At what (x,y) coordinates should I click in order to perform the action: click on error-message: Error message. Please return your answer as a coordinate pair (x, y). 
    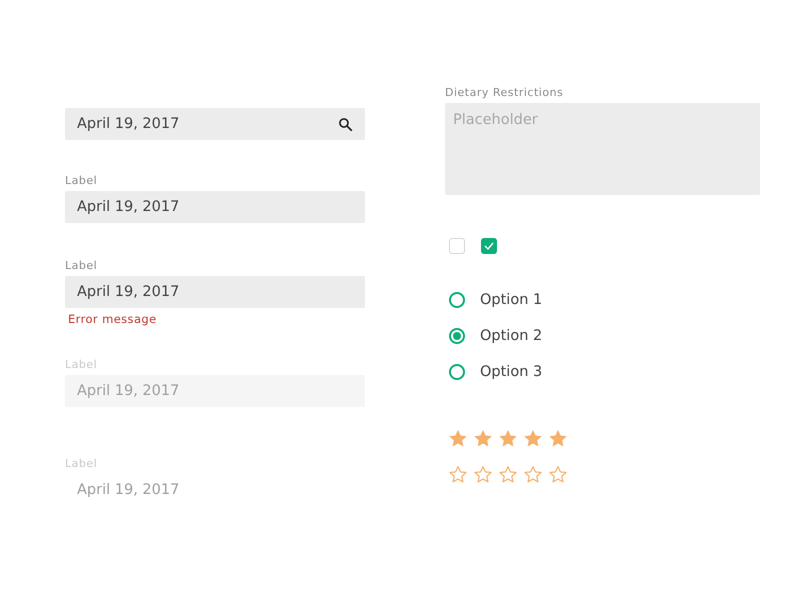
    Looking at the image, I should click on (113, 319).